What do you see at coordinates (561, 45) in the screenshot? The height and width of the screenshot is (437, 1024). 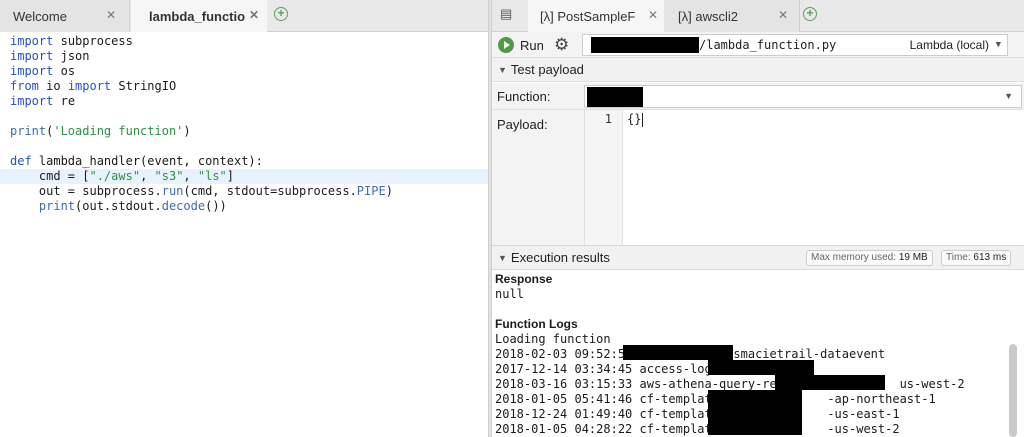 I see `gear-icon: ⚙` at bounding box center [561, 45].